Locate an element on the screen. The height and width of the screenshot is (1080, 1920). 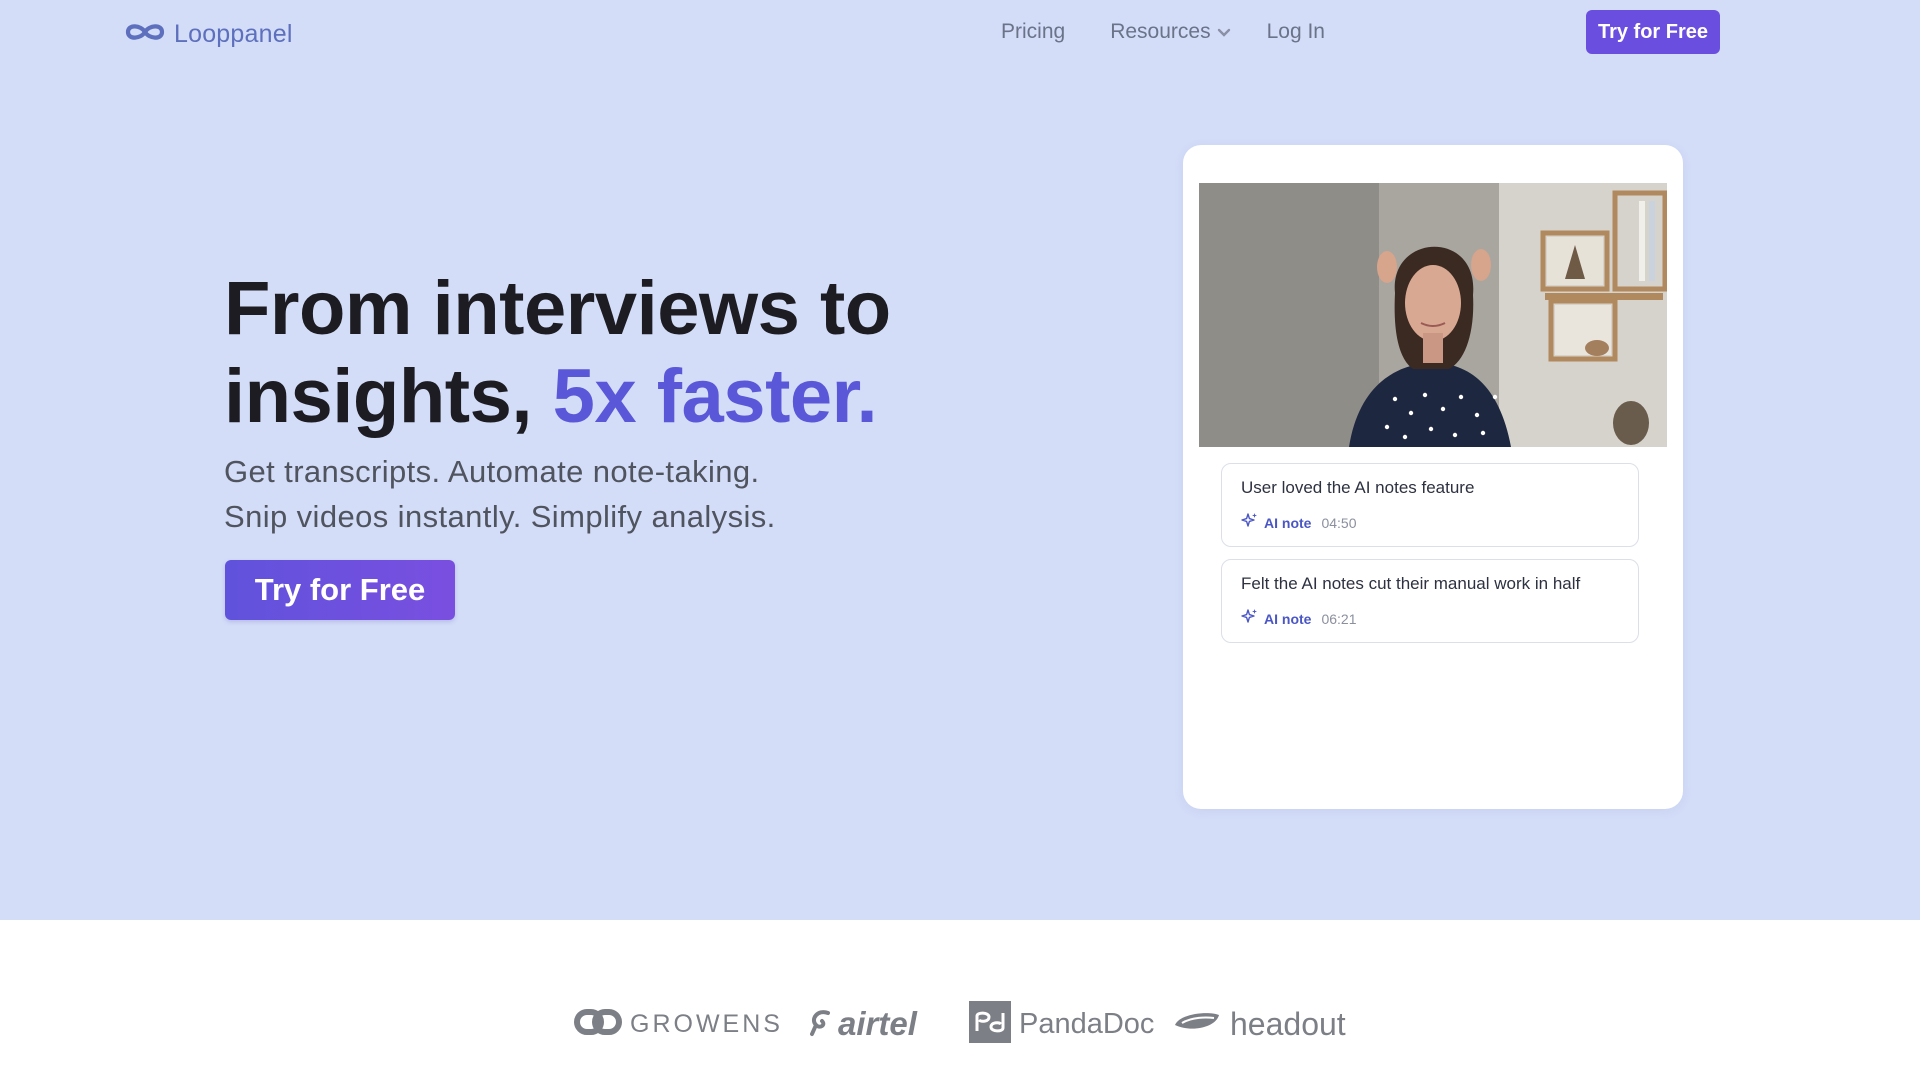
note-timestamp: 04:50 is located at coordinates (1338, 523).